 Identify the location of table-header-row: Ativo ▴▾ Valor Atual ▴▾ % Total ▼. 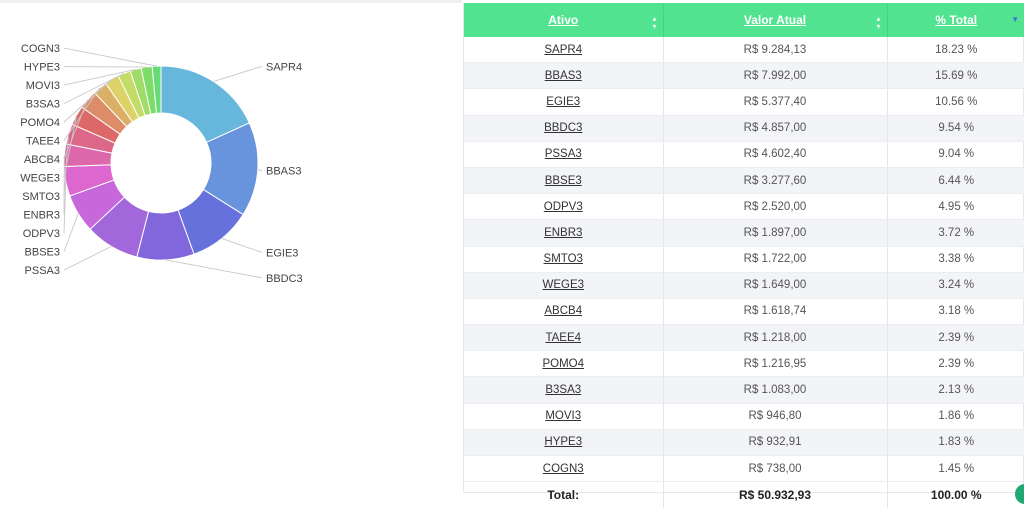
(744, 20).